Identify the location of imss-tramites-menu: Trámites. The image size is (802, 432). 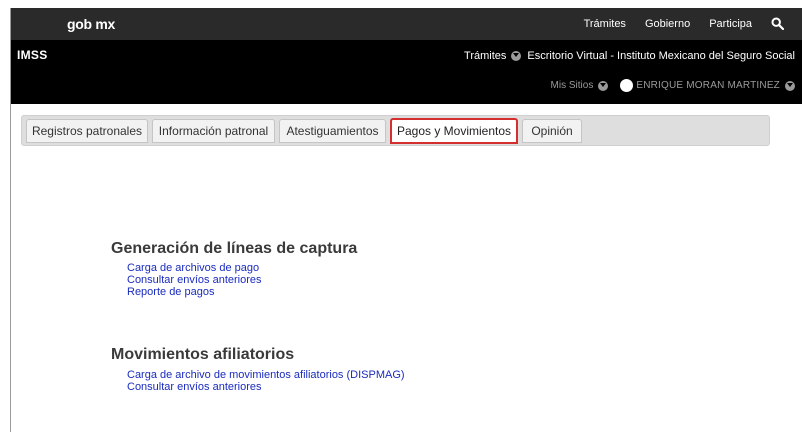
(485, 56).